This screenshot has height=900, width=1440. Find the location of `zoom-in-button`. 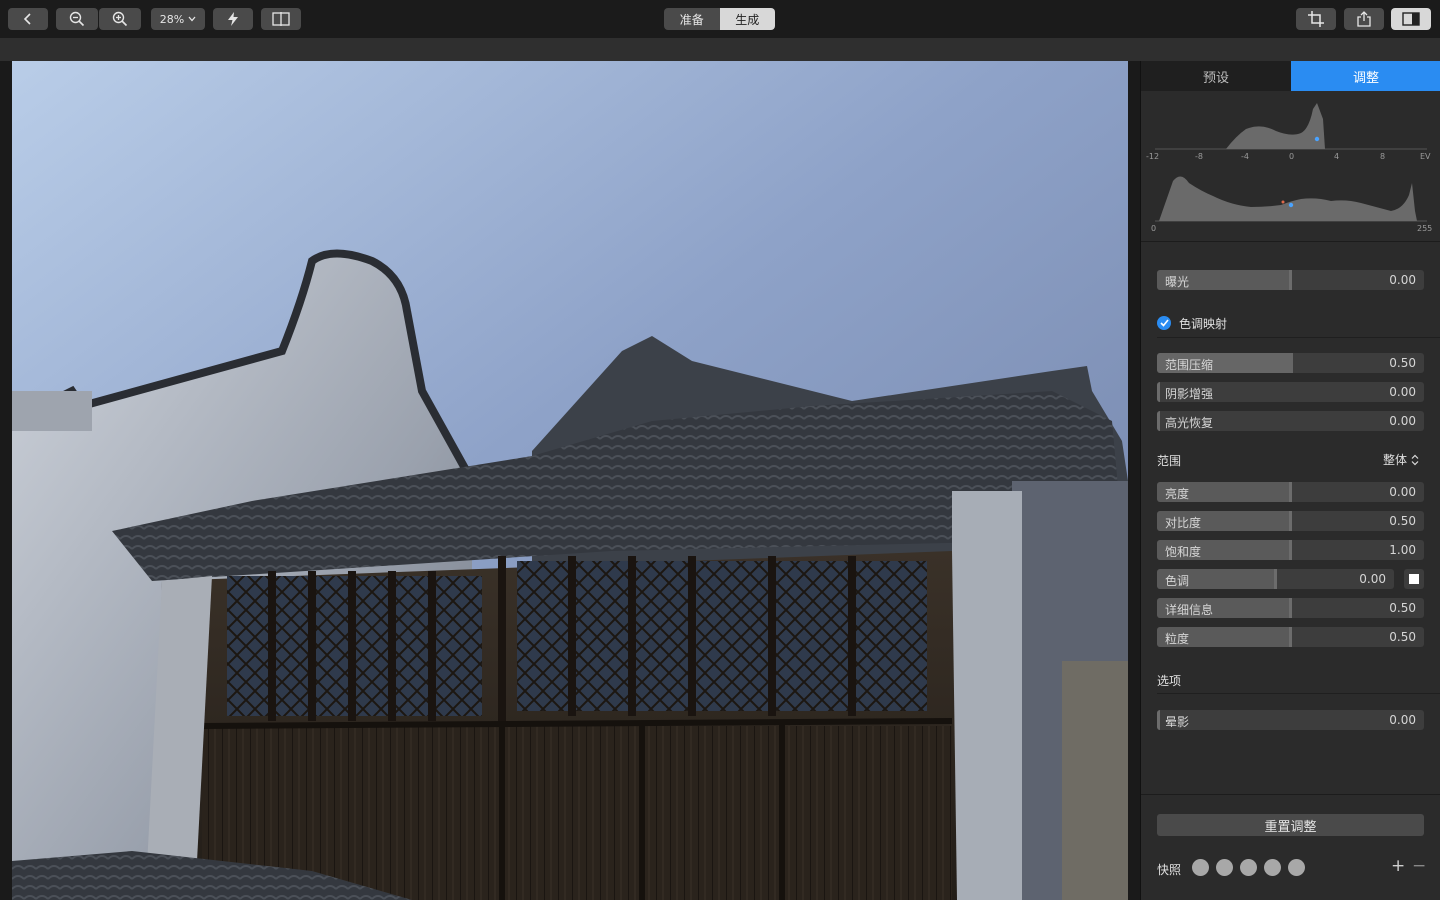

zoom-in-button is located at coordinates (120, 19).